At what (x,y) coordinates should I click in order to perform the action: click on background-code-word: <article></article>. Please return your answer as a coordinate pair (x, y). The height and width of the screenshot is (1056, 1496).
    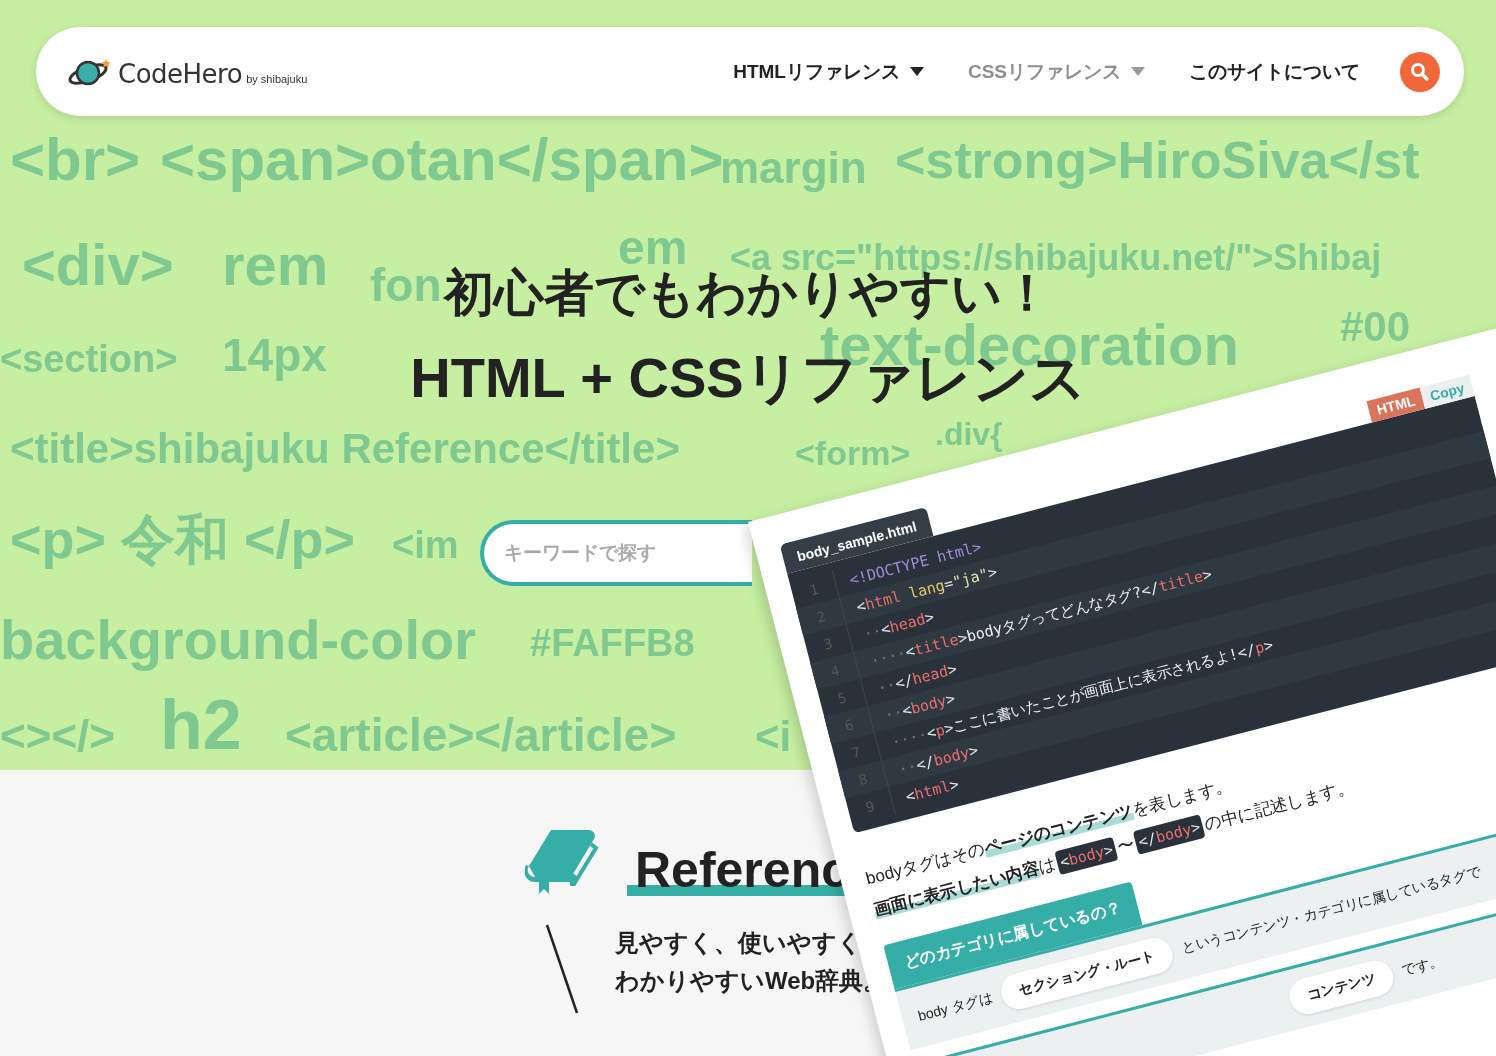
    Looking at the image, I should click on (481, 735).